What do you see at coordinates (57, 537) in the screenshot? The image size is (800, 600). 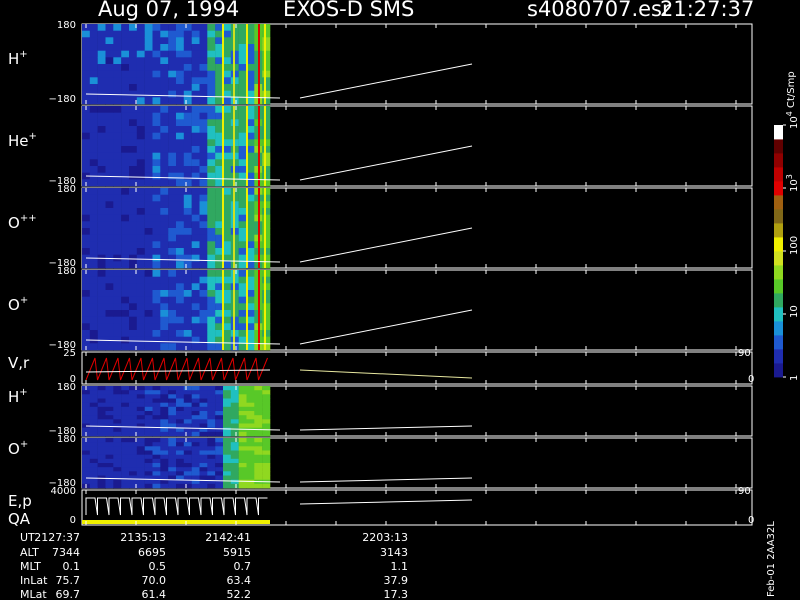 I see `info-times-value: 2127:37` at bounding box center [57, 537].